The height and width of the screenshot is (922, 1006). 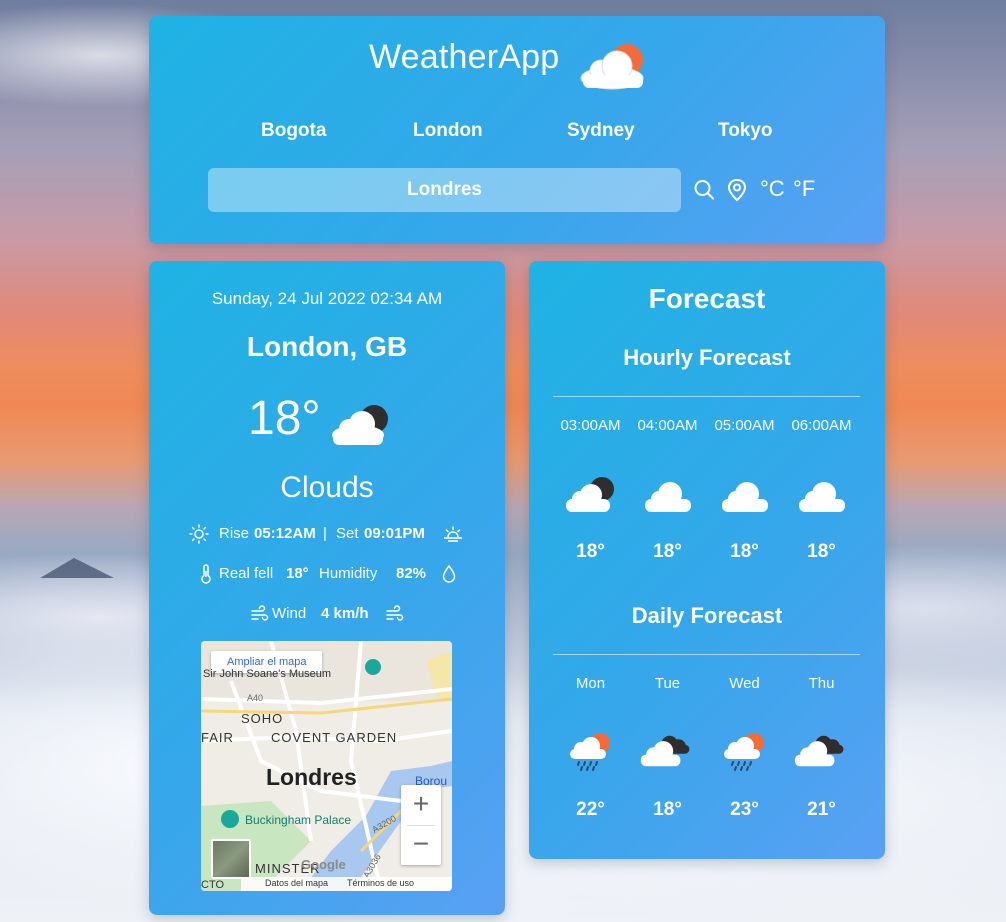 I want to click on daily-day: Thu, so click(x=821, y=683).